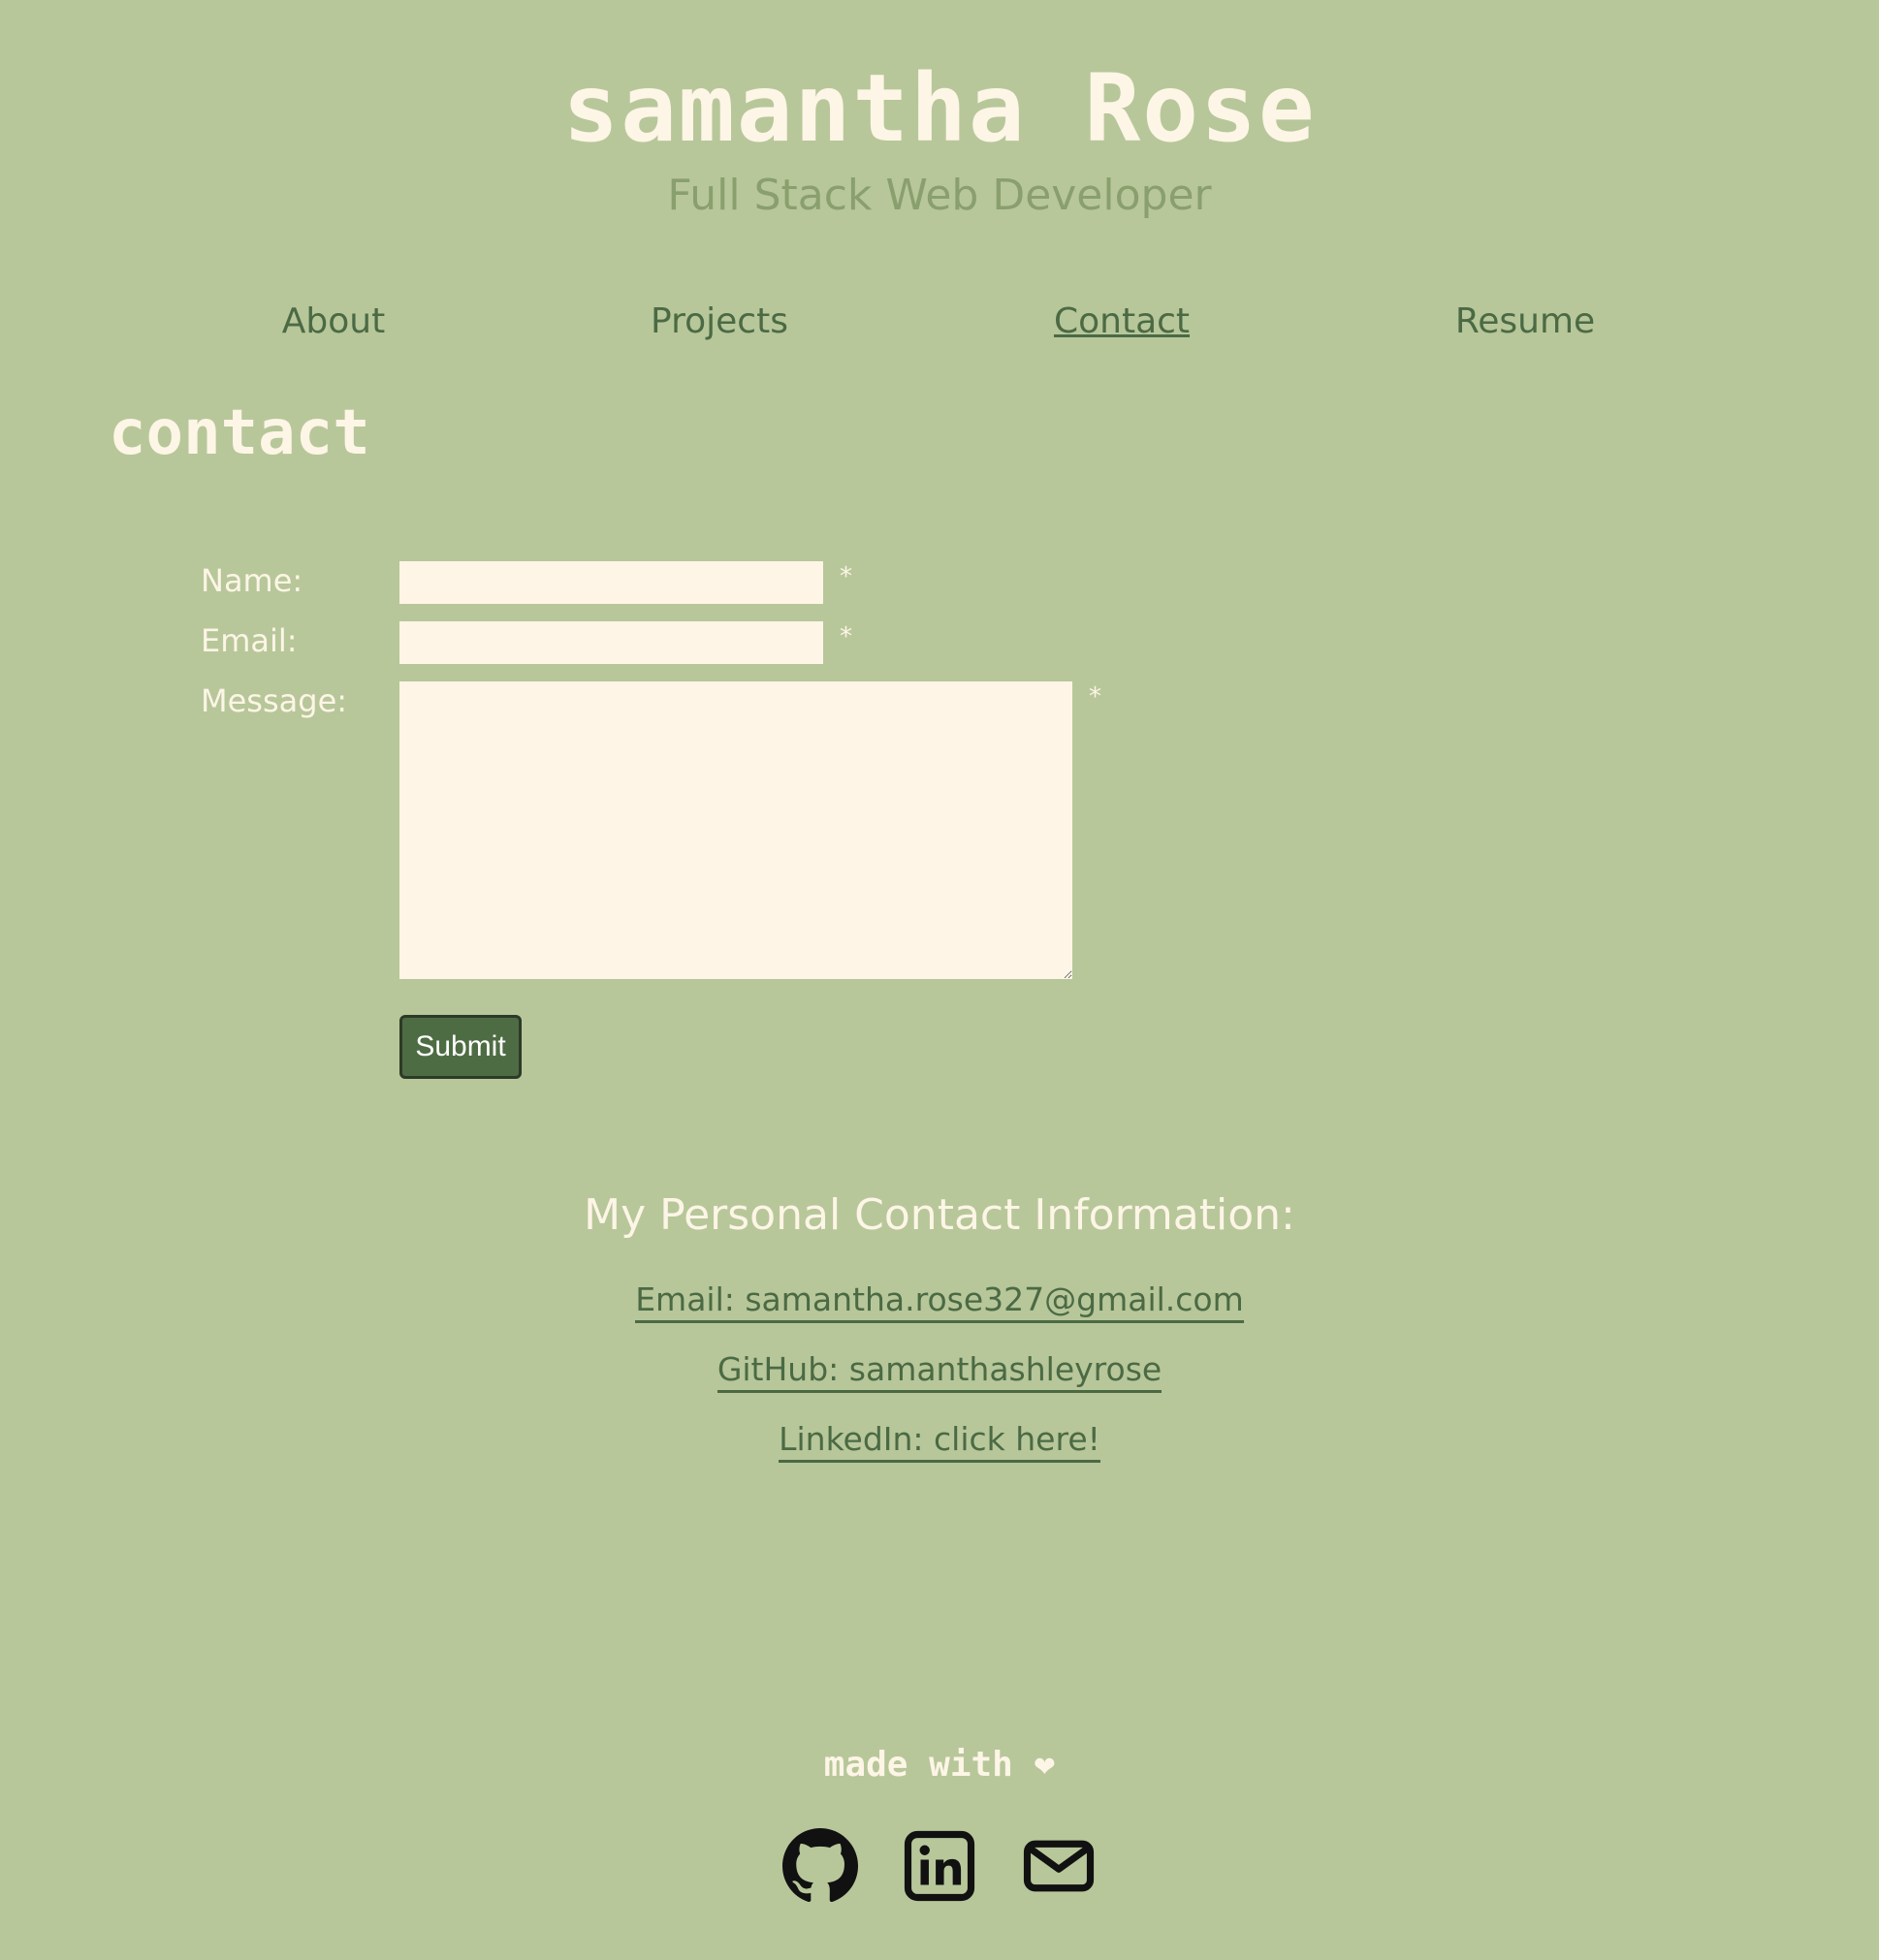  Describe the element at coordinates (1525, 321) in the screenshot. I see `nav-resume: Resume` at that location.